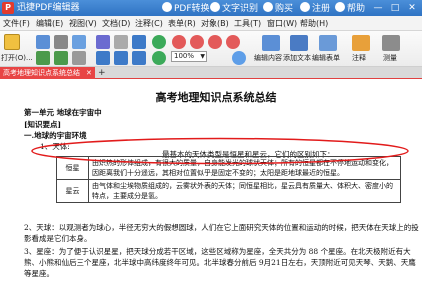 The image size is (422, 282). Describe the element at coordinates (159, 42) in the screenshot. I see `rotate-left-icon` at that location.